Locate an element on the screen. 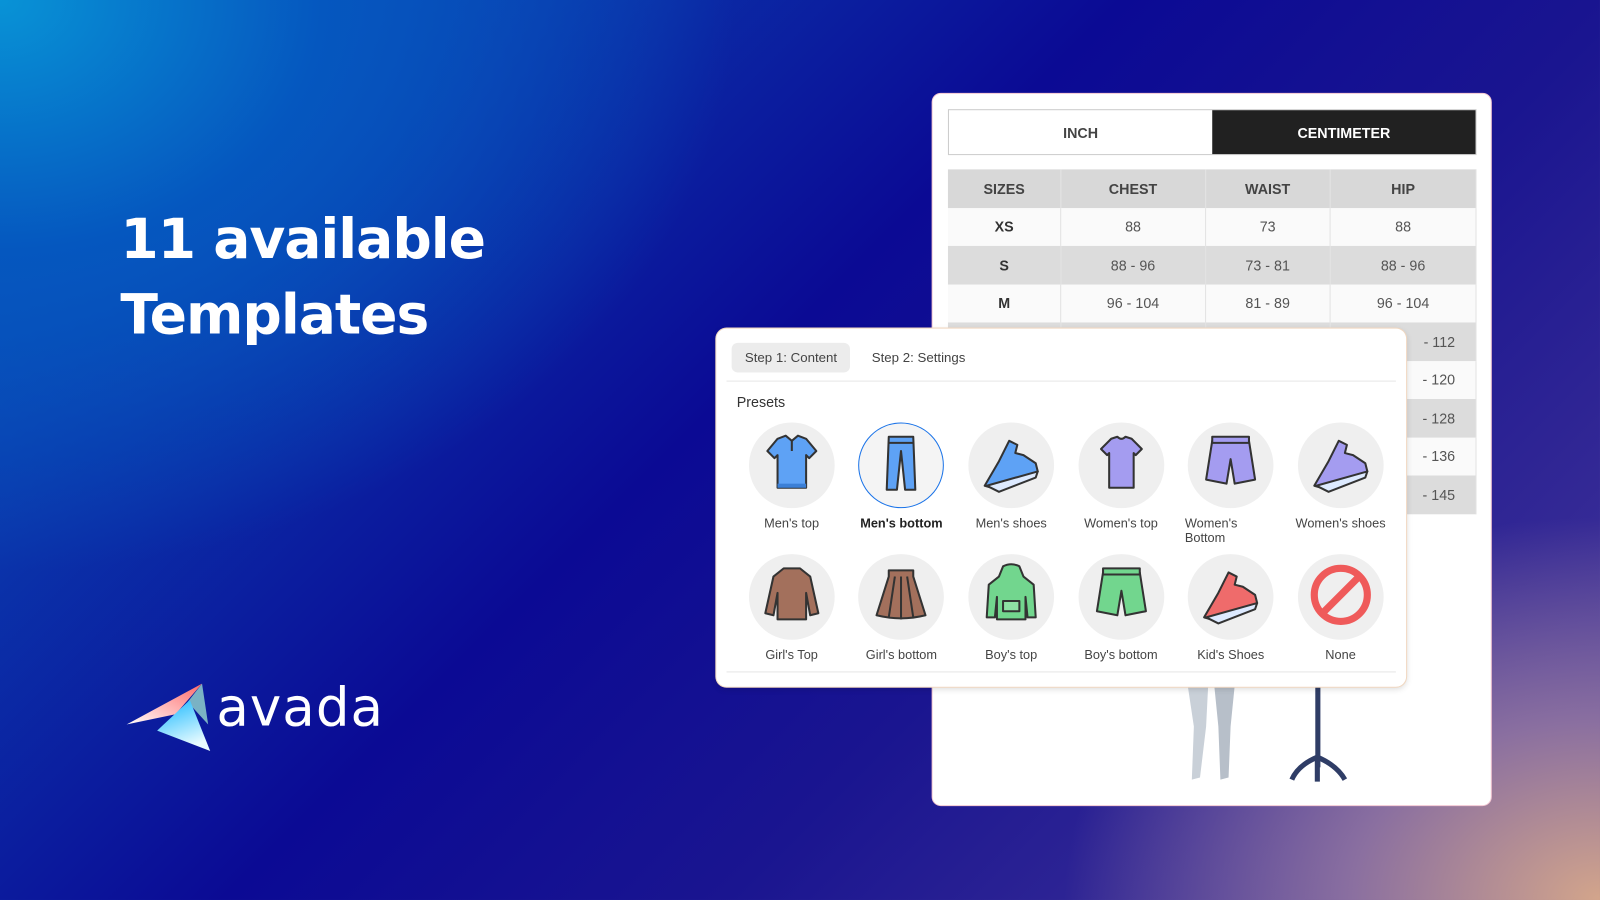 Image resolution: width=1600 pixels, height=900 pixels. no-sign-icon is located at coordinates (1340, 597).